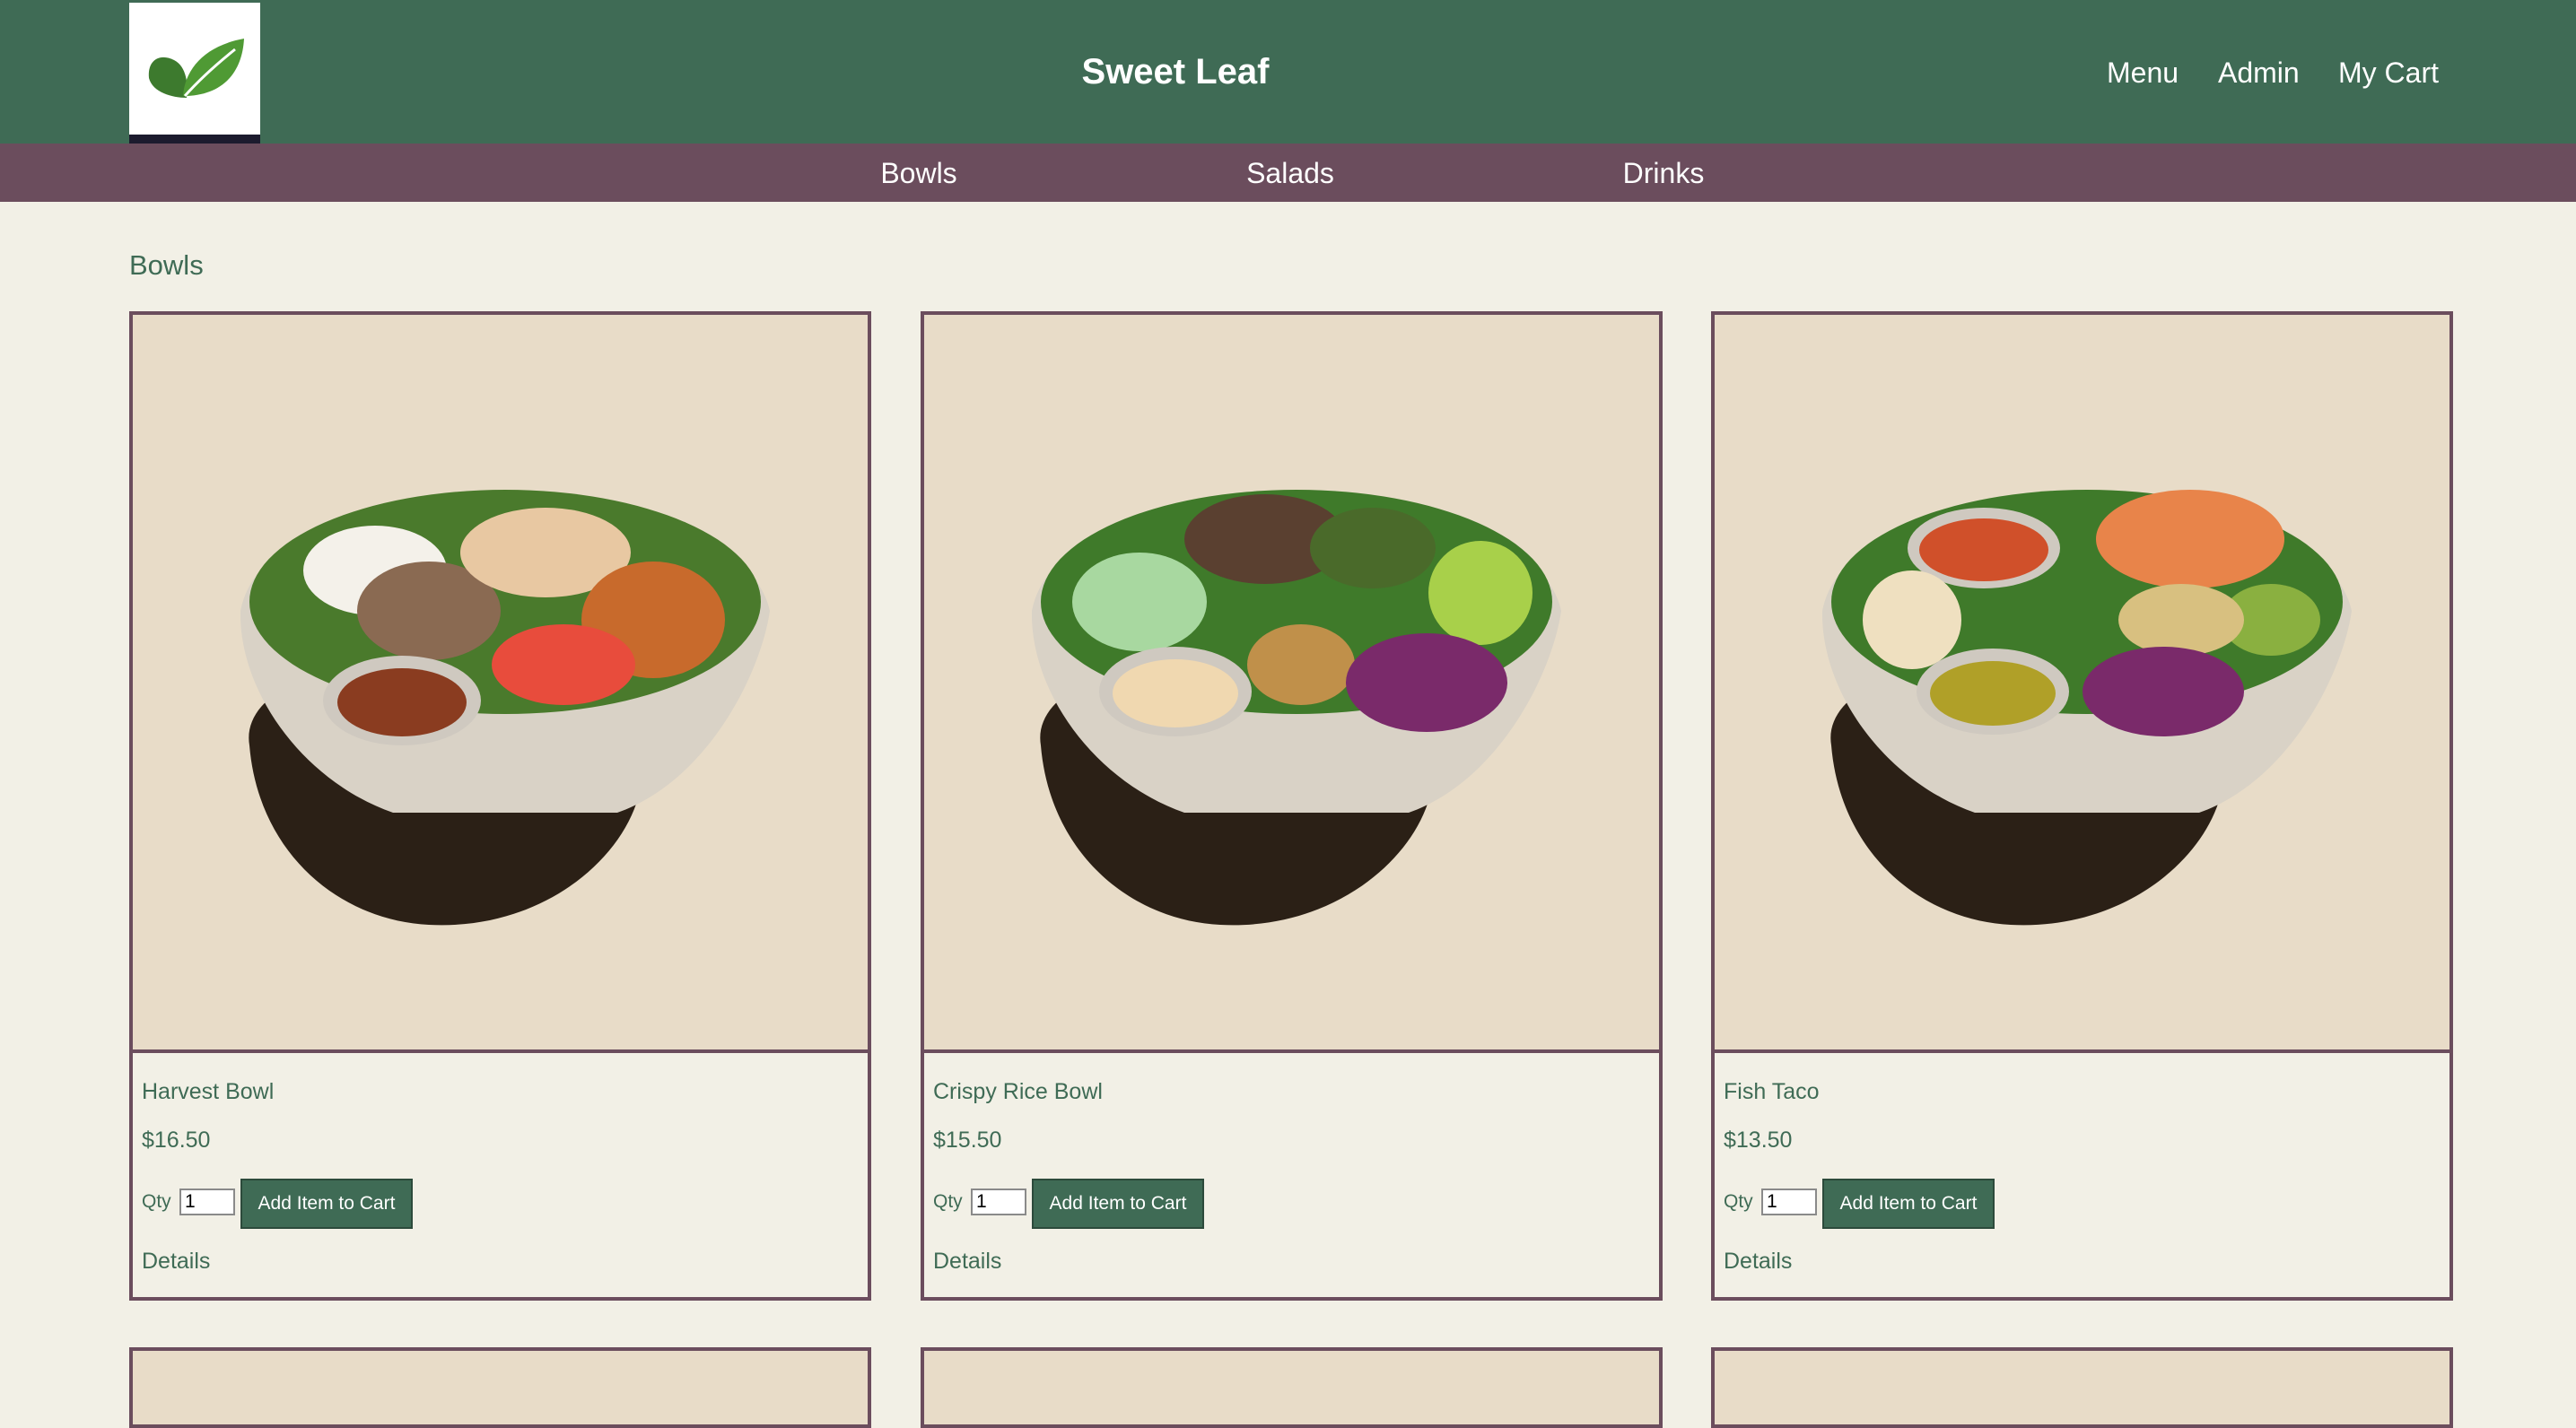  Describe the element at coordinates (166, 265) in the screenshot. I see `section-heading: Bowls` at that location.